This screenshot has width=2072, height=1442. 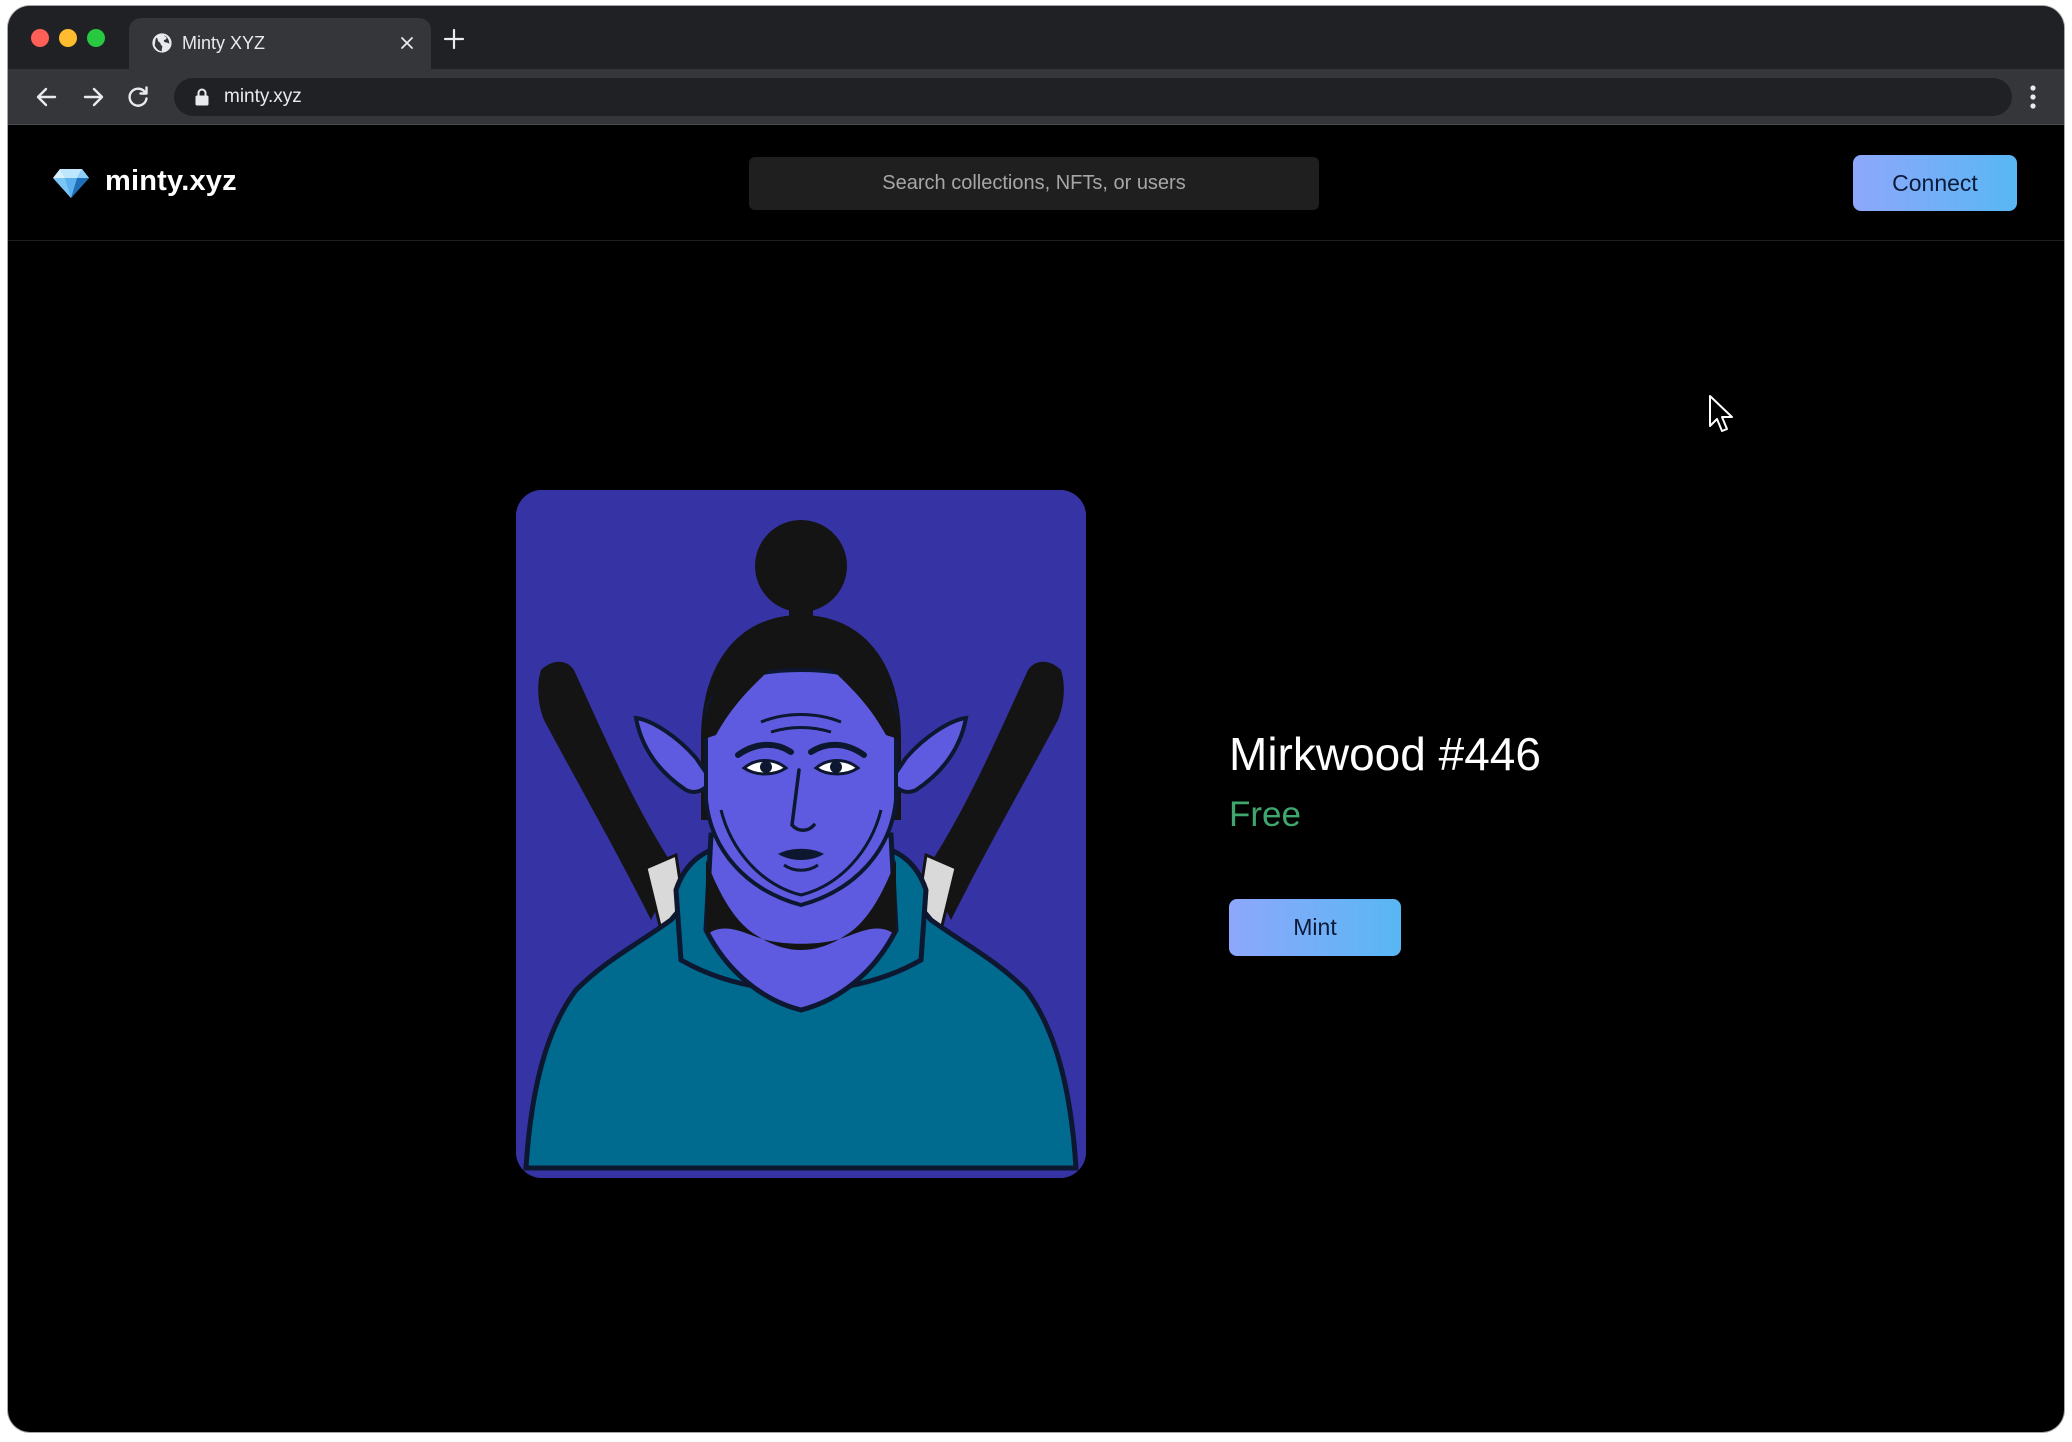 I want to click on back-arrow-icon, so click(x=47, y=97).